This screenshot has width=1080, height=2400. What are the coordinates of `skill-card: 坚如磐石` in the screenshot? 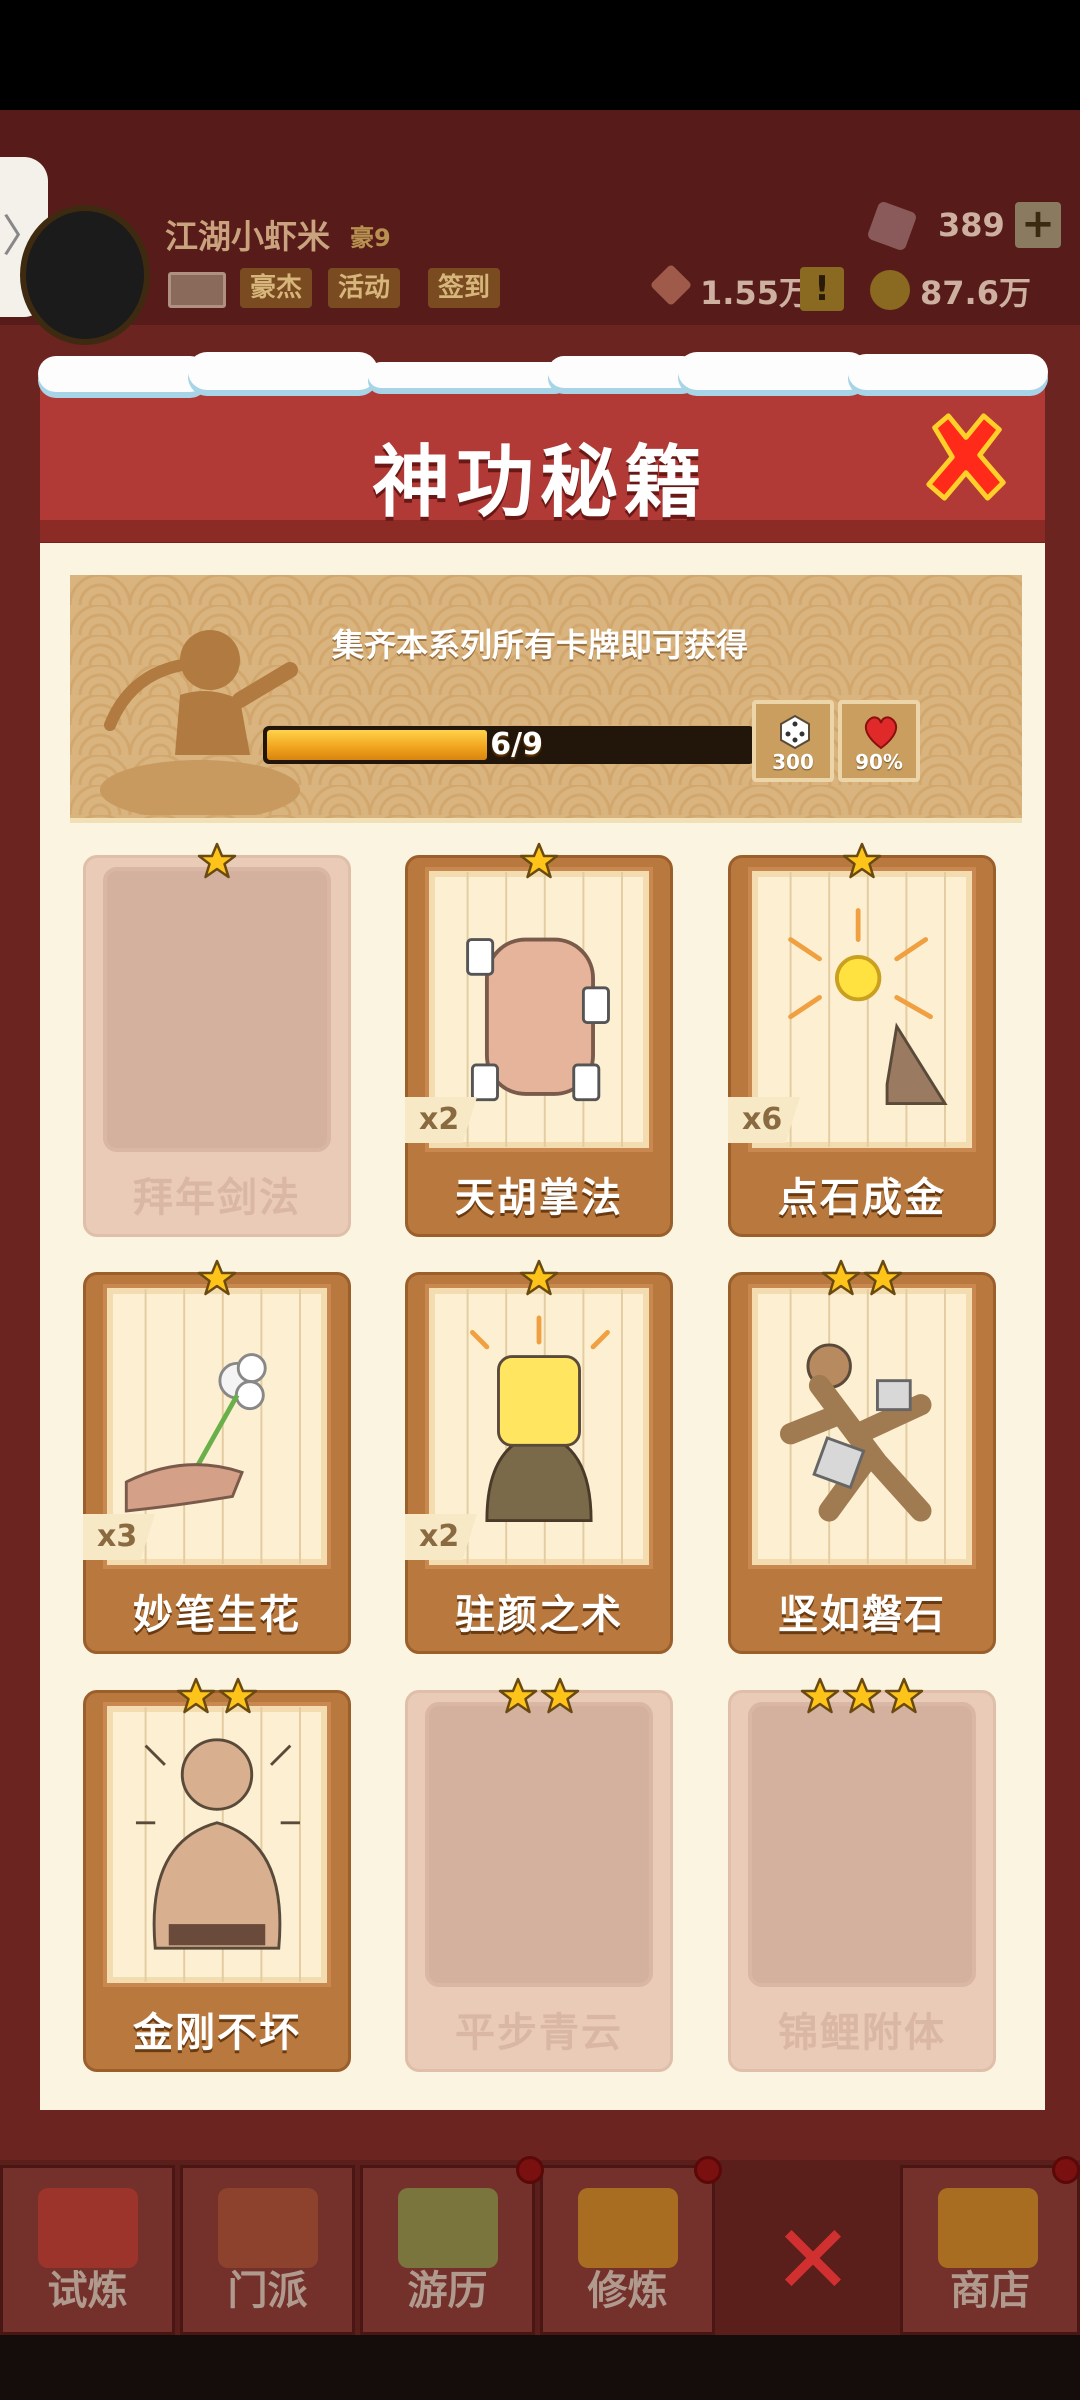 It's located at (862, 1456).